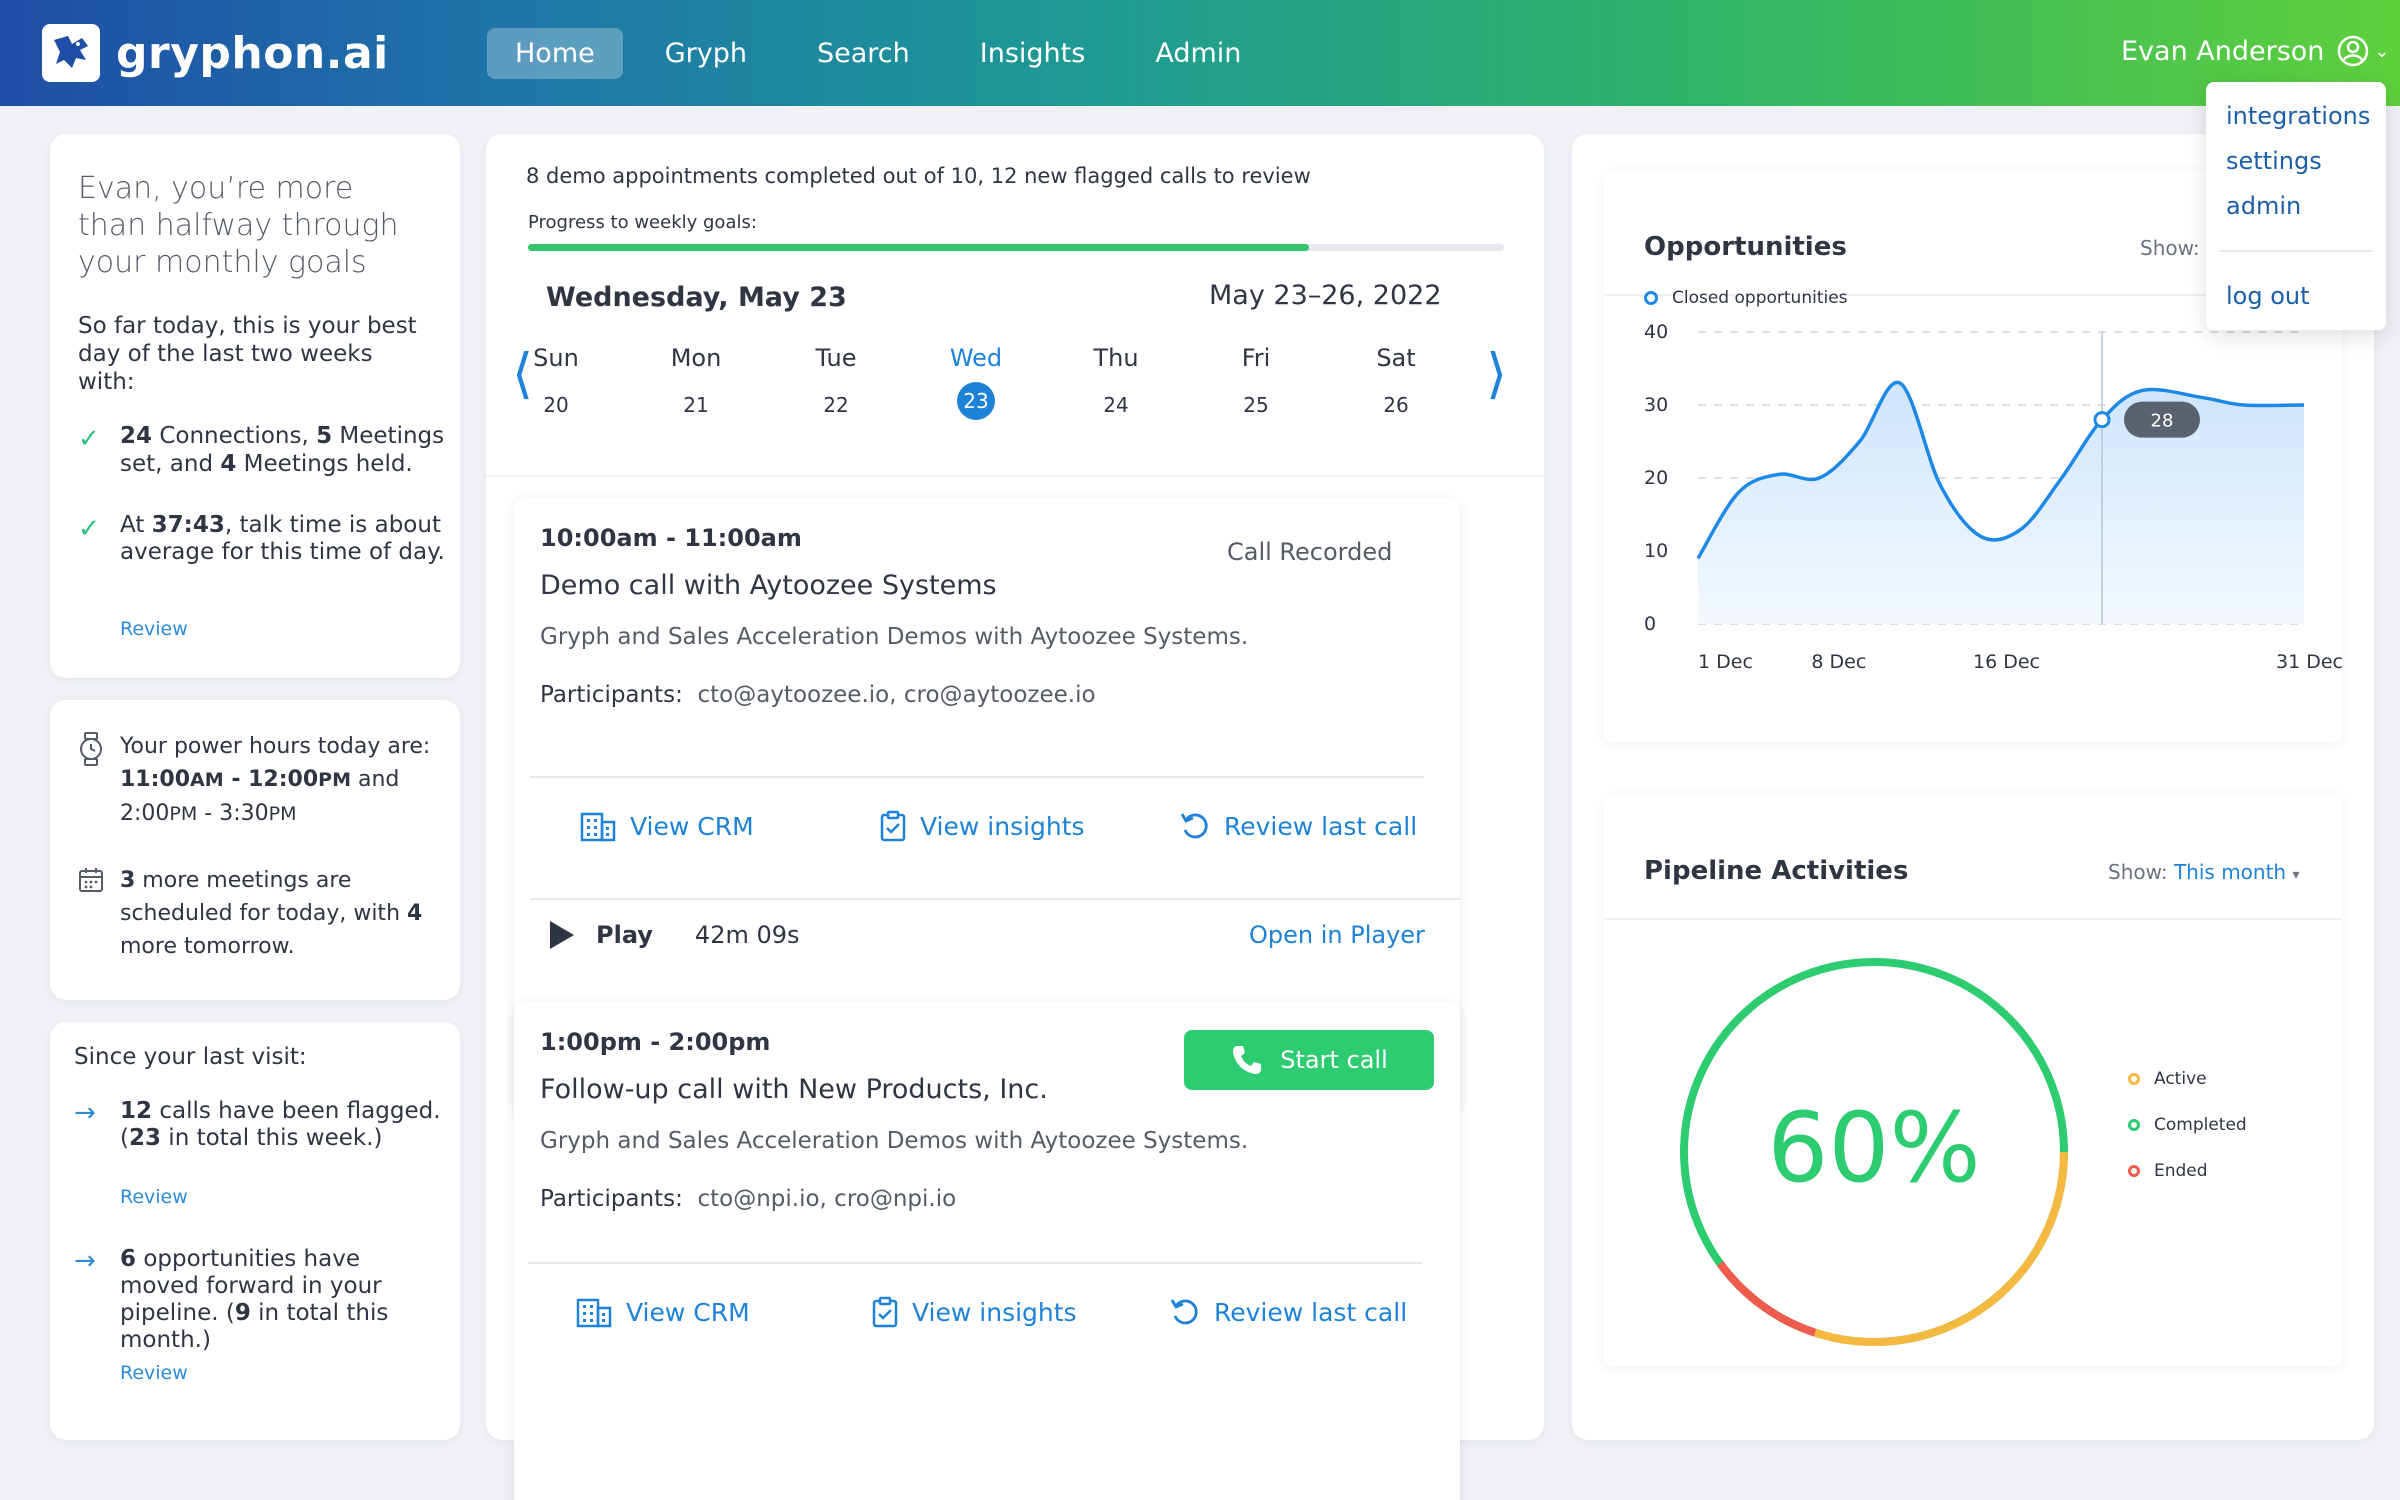  What do you see at coordinates (1874, 1148) in the screenshot?
I see `pipeline-percent: 60%` at bounding box center [1874, 1148].